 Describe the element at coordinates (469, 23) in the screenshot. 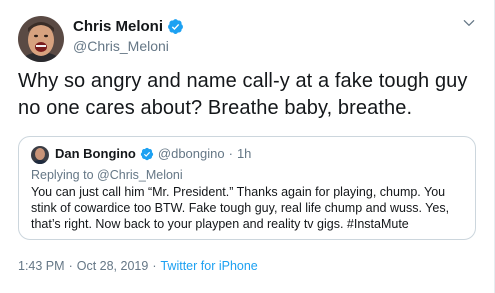

I see `chevron-down-icon` at that location.